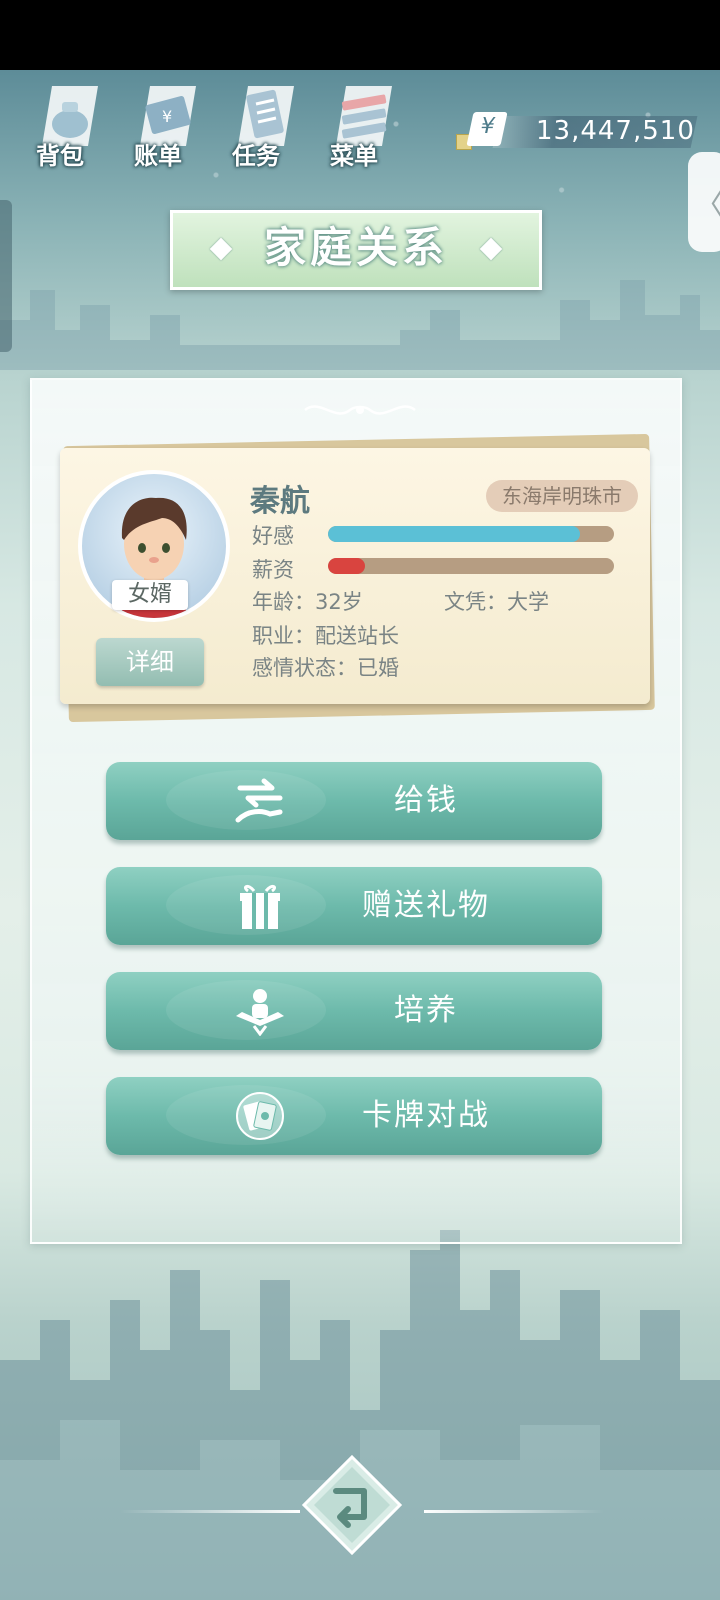 The image size is (720, 1600). Describe the element at coordinates (60, 156) in the screenshot. I see `toolbar-label: 背包` at that location.